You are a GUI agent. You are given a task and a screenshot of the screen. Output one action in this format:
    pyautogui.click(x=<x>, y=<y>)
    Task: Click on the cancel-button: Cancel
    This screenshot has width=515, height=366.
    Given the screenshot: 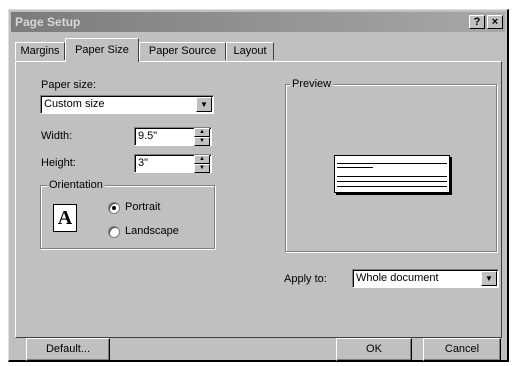 What is the action you would take?
    pyautogui.click(x=462, y=349)
    